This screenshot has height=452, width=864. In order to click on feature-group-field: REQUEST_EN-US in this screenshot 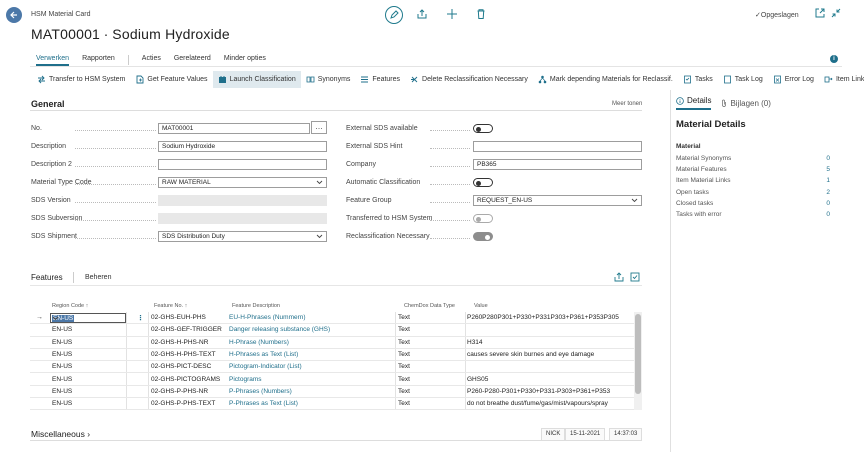, I will do `click(557, 200)`.